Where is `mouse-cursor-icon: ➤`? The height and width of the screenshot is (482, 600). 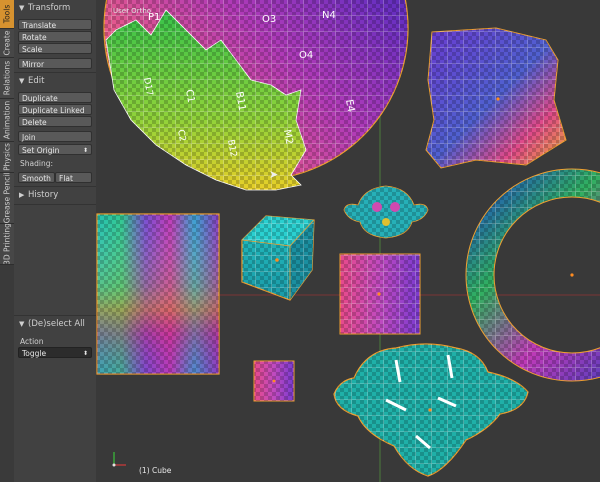 mouse-cursor-icon: ➤ is located at coordinates (274, 174).